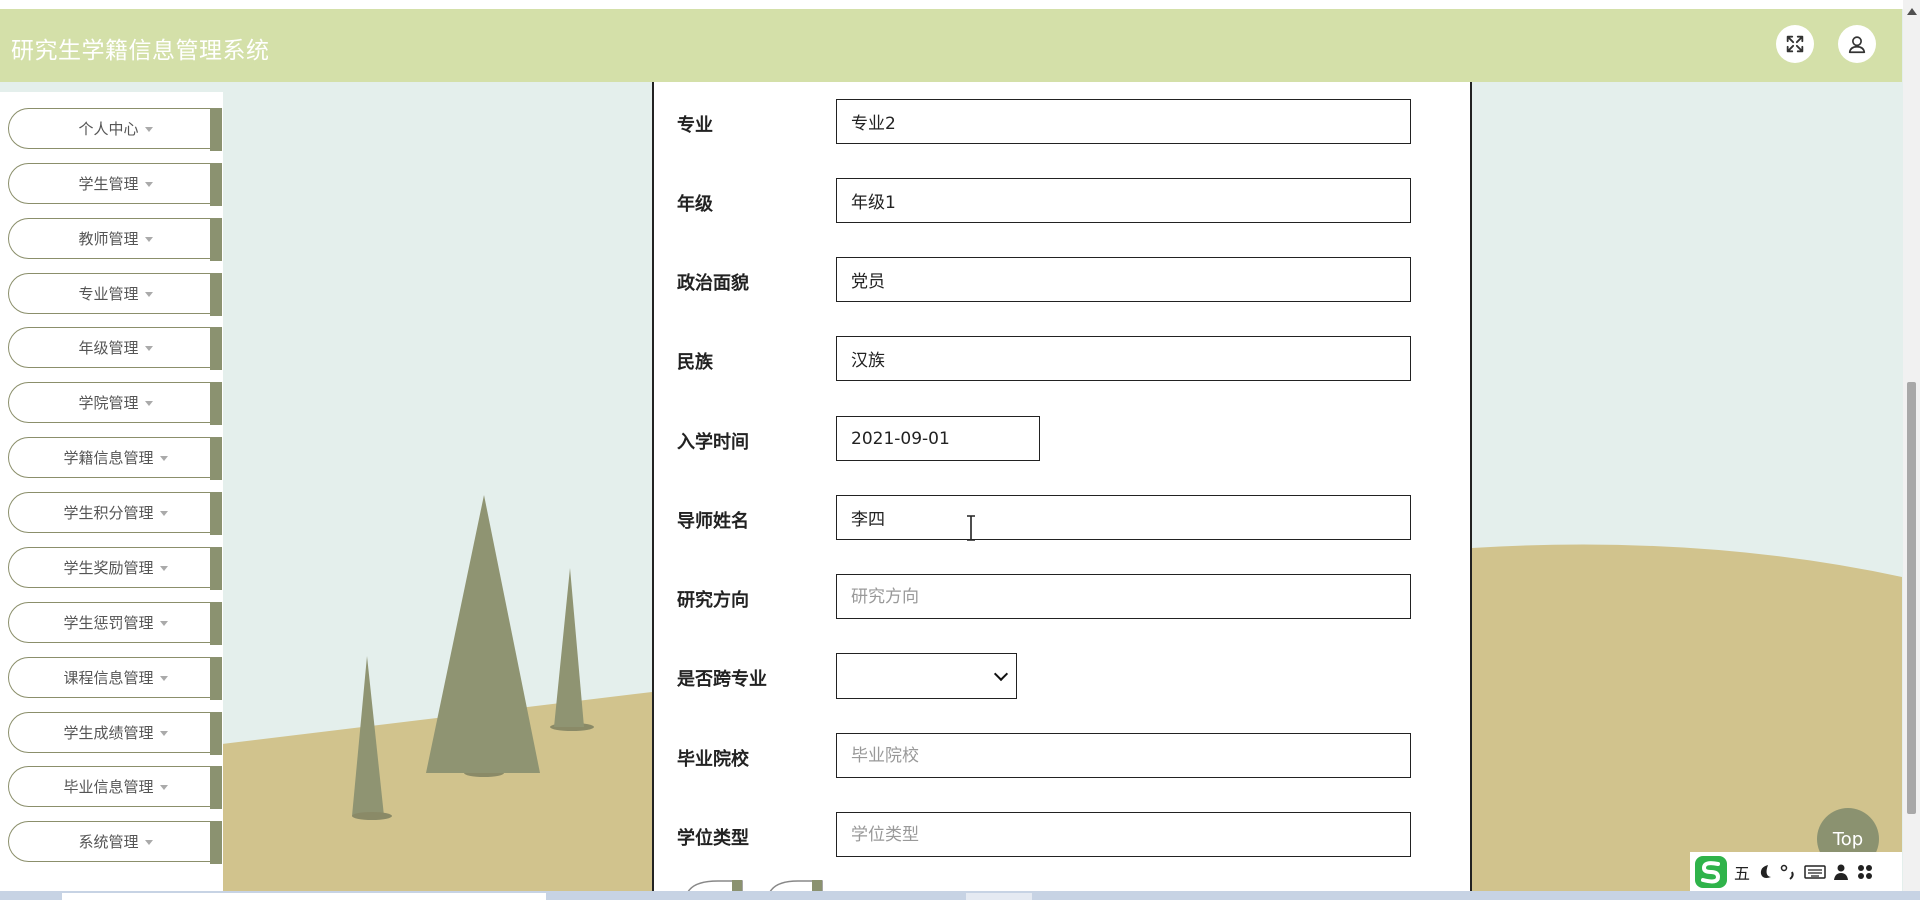 This screenshot has height=900, width=1920. Describe the element at coordinates (1123, 279) in the screenshot. I see `political-status-input` at that location.